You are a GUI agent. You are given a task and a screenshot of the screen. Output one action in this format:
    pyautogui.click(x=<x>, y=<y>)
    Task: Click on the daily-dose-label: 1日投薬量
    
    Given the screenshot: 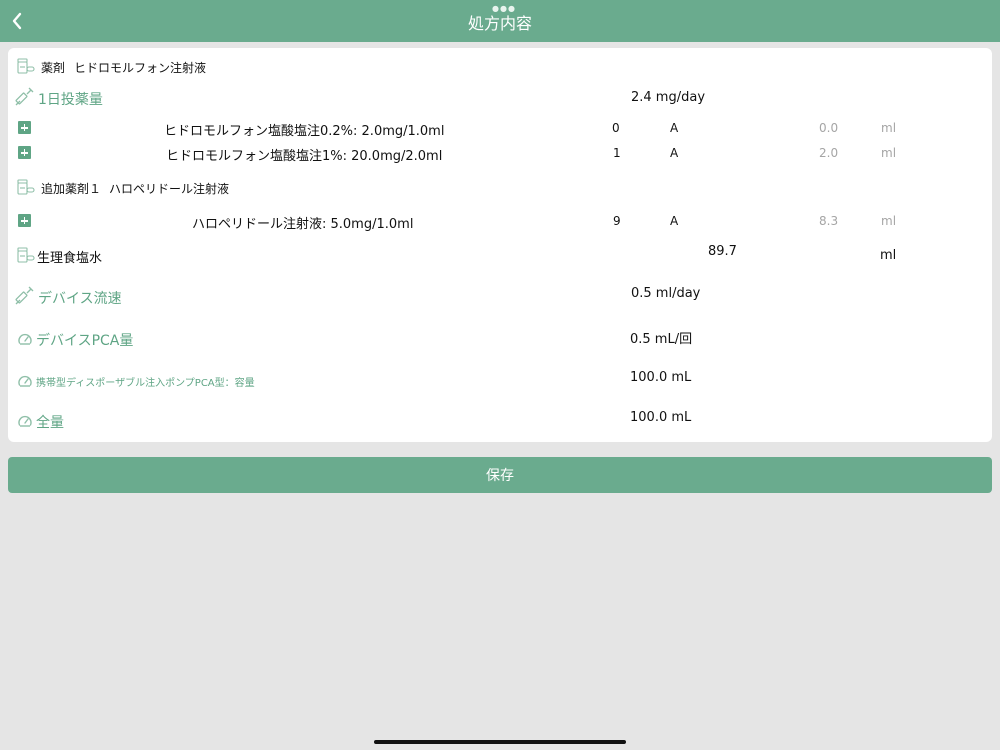 What is the action you would take?
    pyautogui.click(x=70, y=100)
    